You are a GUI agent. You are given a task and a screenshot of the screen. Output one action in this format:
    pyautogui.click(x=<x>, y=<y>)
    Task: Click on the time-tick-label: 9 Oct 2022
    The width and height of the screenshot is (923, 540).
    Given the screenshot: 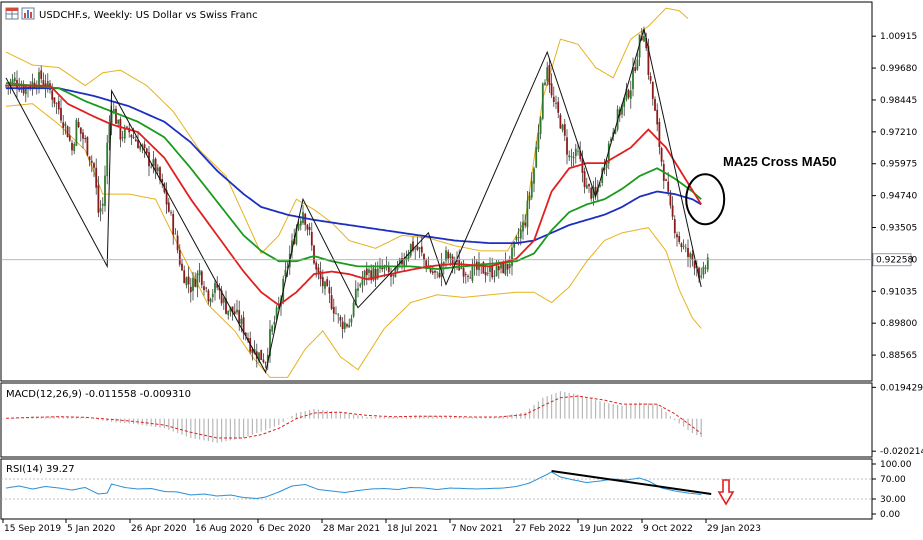 What is the action you would take?
    pyautogui.click(x=668, y=529)
    